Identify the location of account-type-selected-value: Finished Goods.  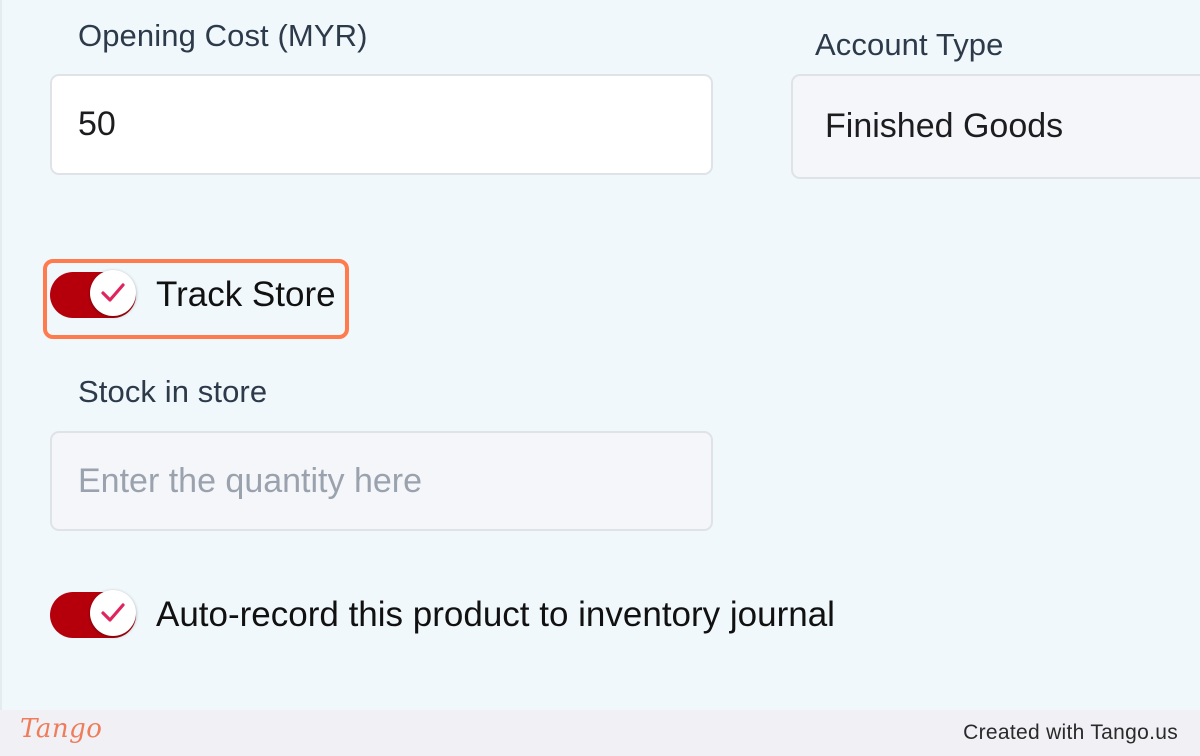
(944, 126).